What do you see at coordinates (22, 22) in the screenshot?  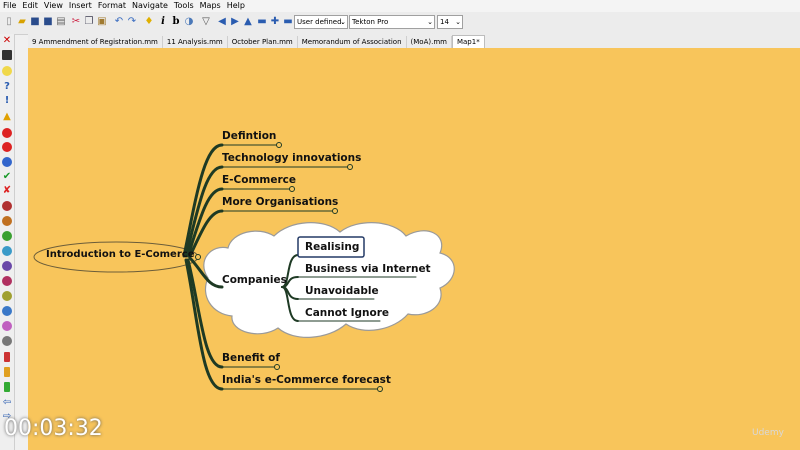 I see `open-folder-icon: ▰` at bounding box center [22, 22].